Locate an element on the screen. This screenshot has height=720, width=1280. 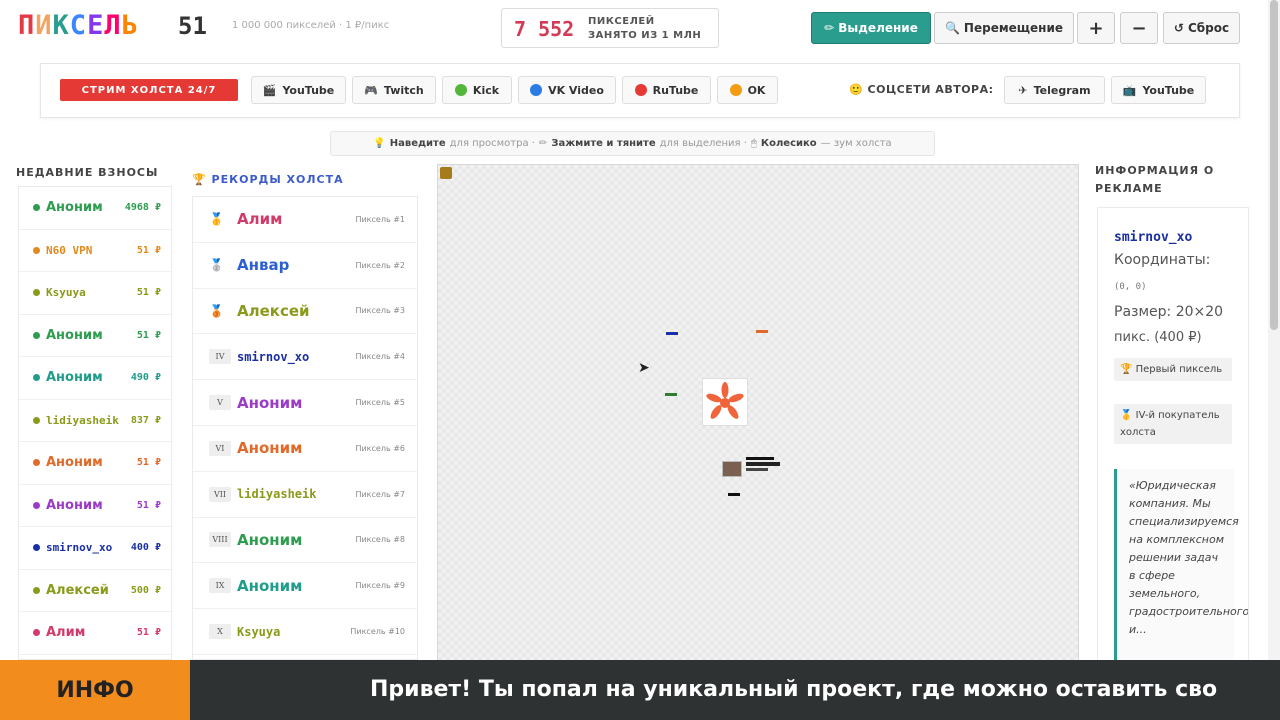
record-pixel-note: Пиксель #5 is located at coordinates (380, 403).